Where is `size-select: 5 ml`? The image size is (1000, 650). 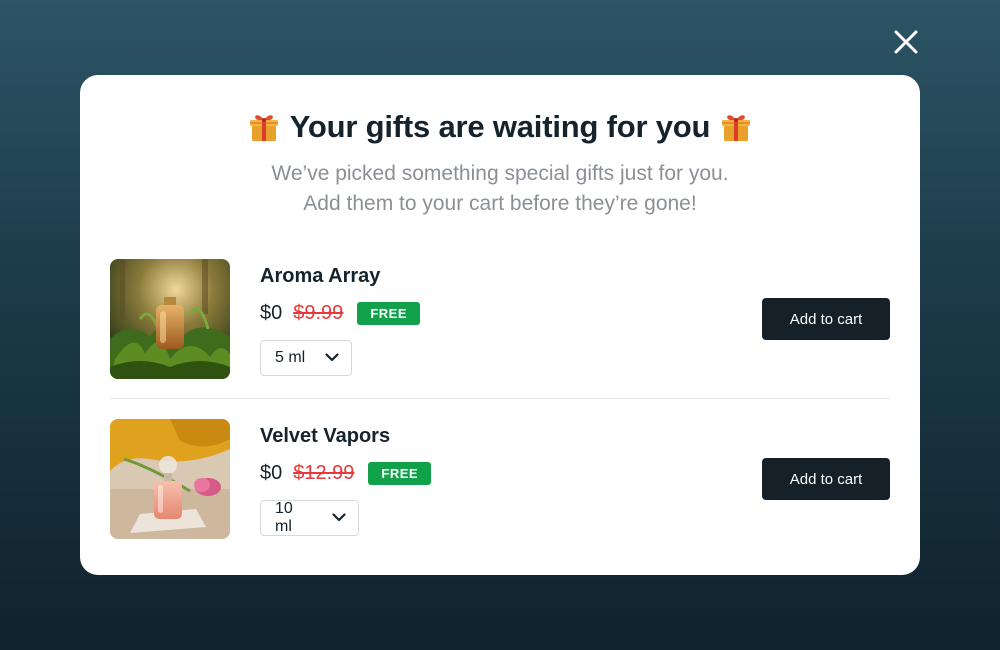
size-select: 5 ml is located at coordinates (306, 357).